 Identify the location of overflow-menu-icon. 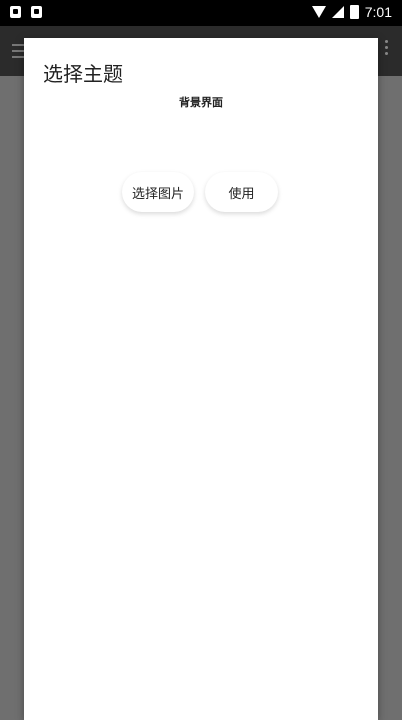
(386, 41).